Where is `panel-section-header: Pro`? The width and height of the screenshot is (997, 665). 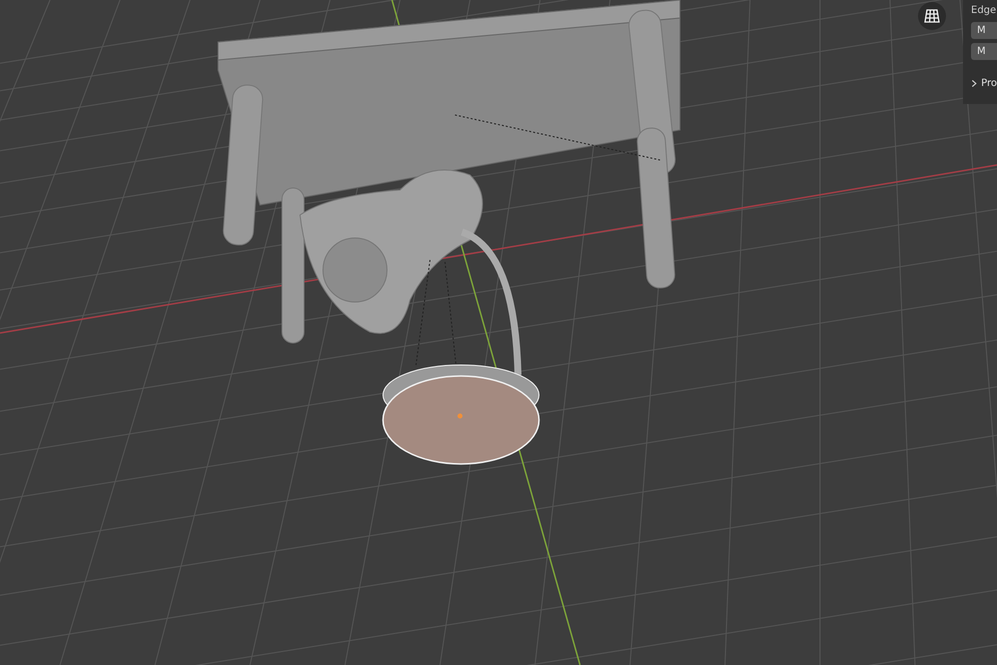 panel-section-header: Pro is located at coordinates (984, 83).